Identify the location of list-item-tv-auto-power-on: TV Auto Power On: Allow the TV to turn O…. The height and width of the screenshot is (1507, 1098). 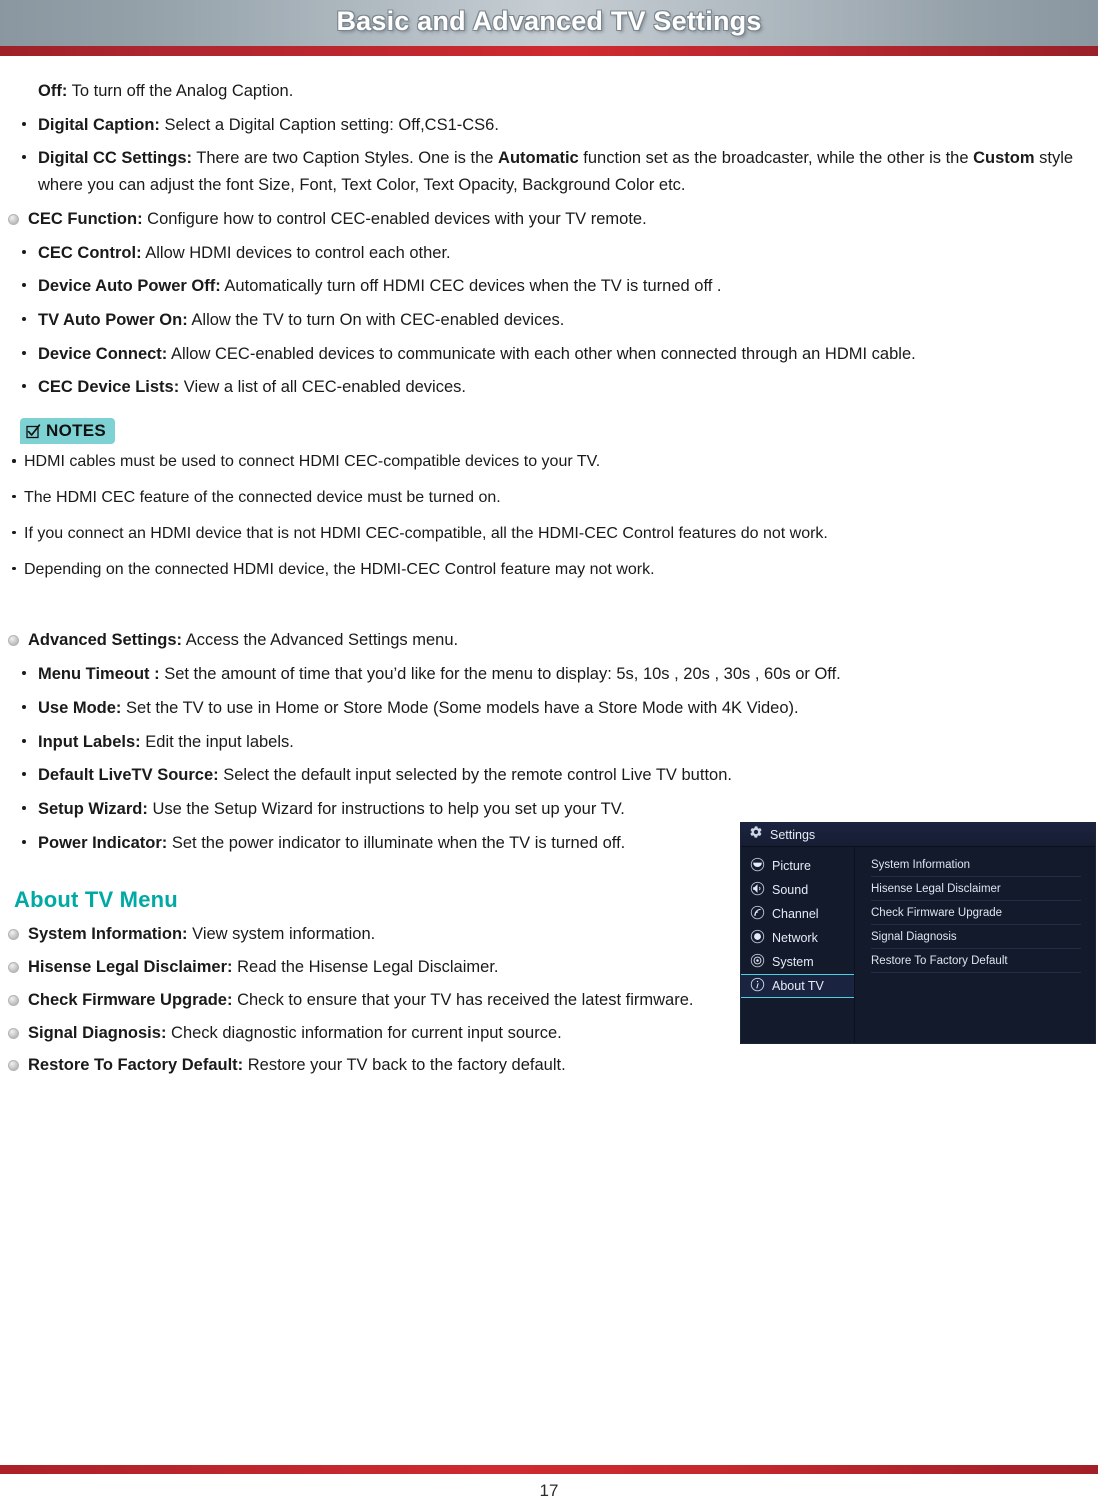
(546, 320).